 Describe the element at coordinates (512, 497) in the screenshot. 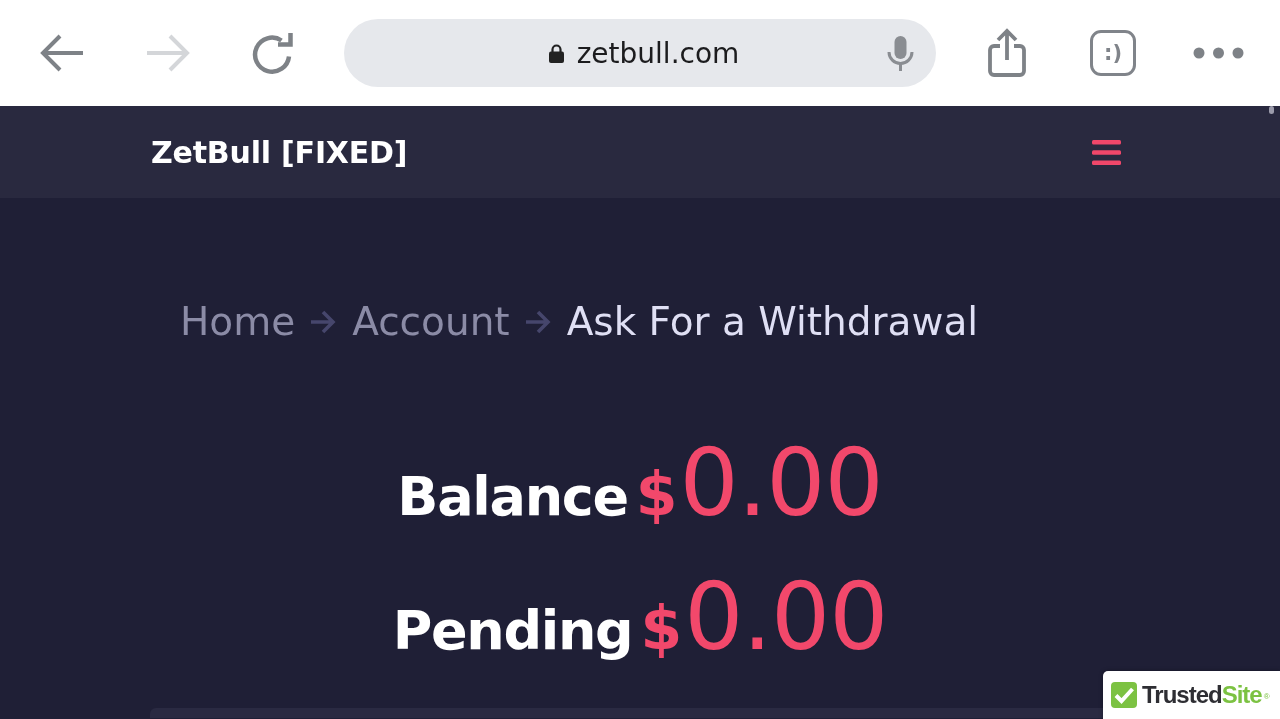

I see `balance-label: Balance` at that location.